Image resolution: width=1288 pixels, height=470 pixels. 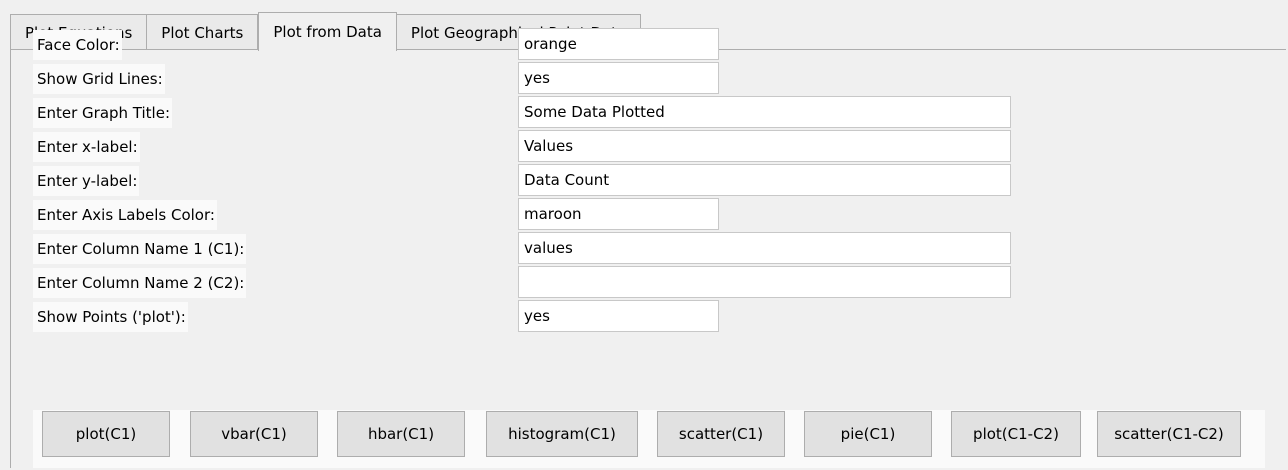 I want to click on graph-title-row: Enter Graph Title:, so click(x=655, y=113).